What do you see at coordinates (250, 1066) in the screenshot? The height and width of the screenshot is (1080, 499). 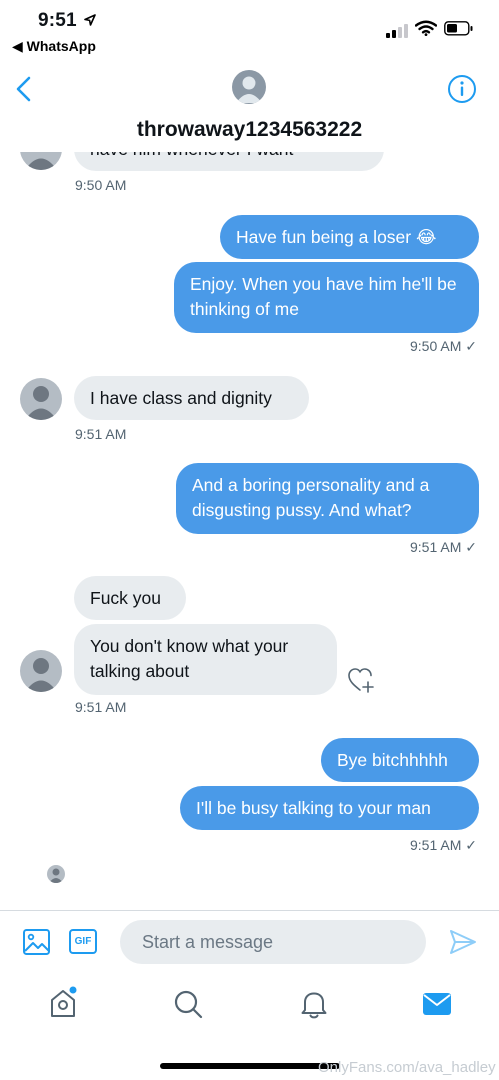 I see `home-indicator` at bounding box center [250, 1066].